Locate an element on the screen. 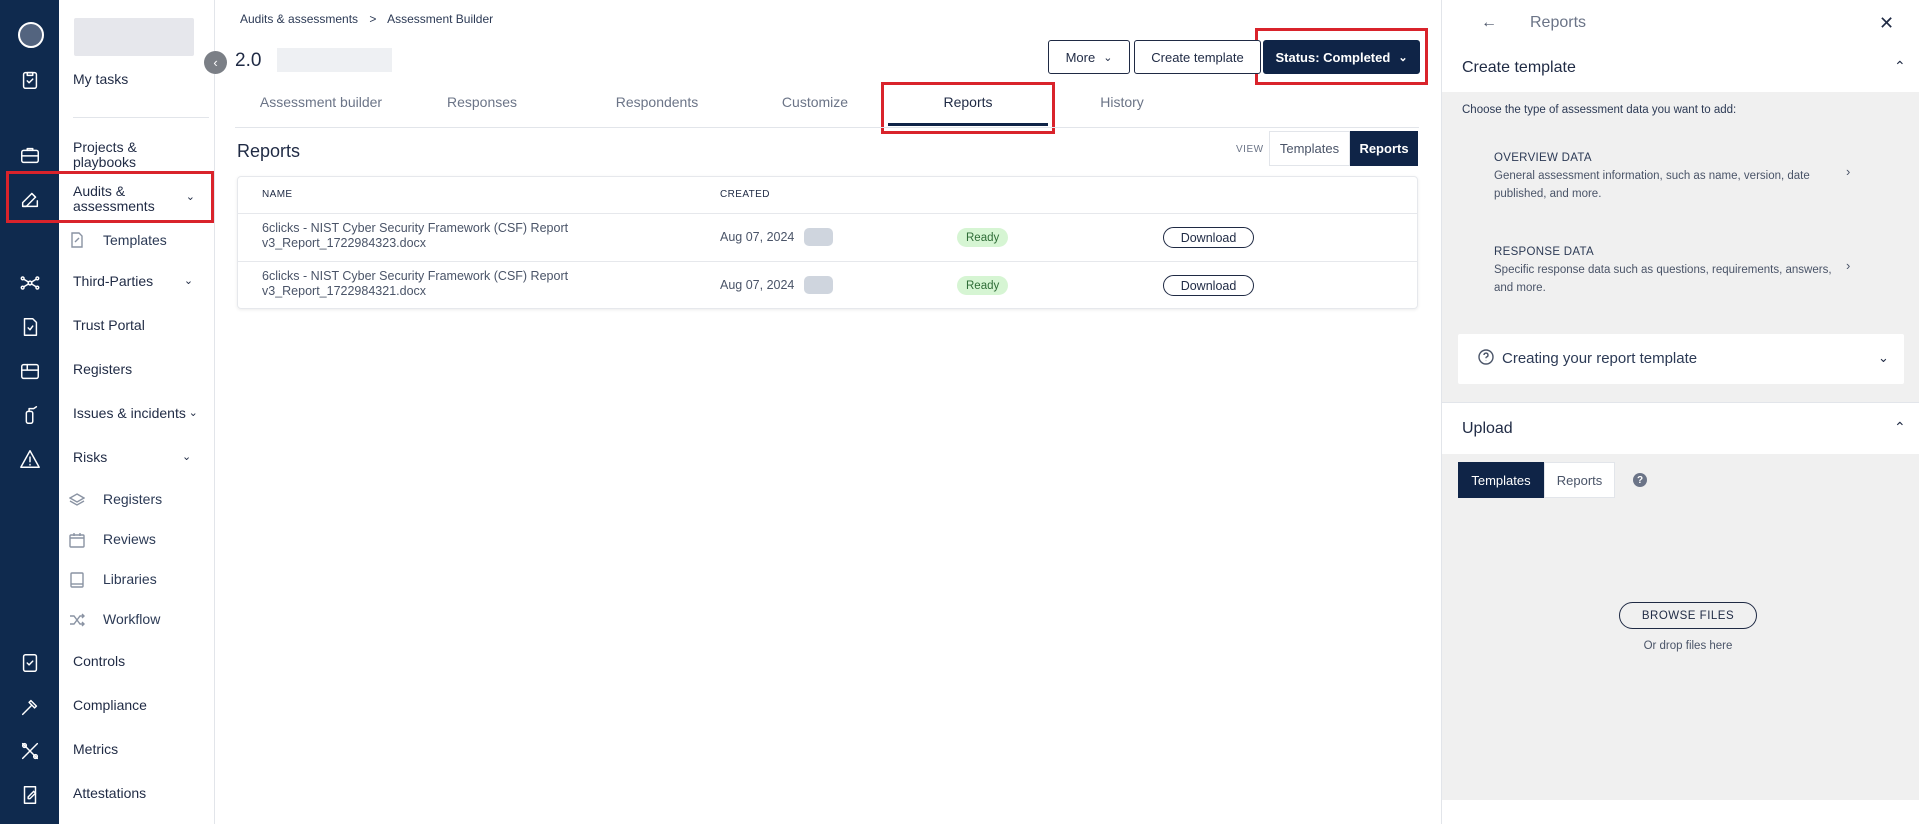 This screenshot has height=824, width=1919. sidebar-item-label: Metrics is located at coordinates (96, 749).